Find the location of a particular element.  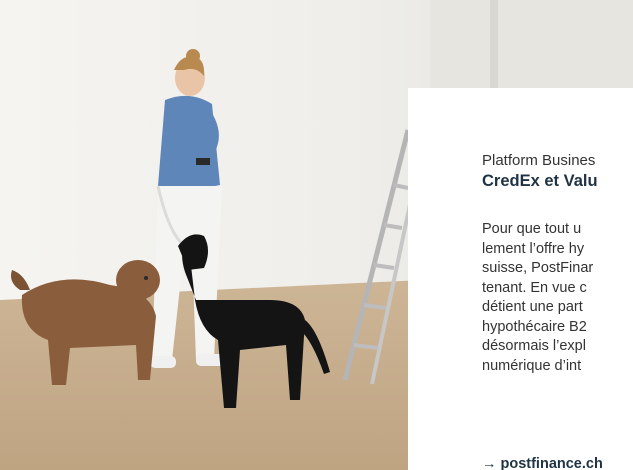

body-line: tenant. En vue c is located at coordinates (534, 287).